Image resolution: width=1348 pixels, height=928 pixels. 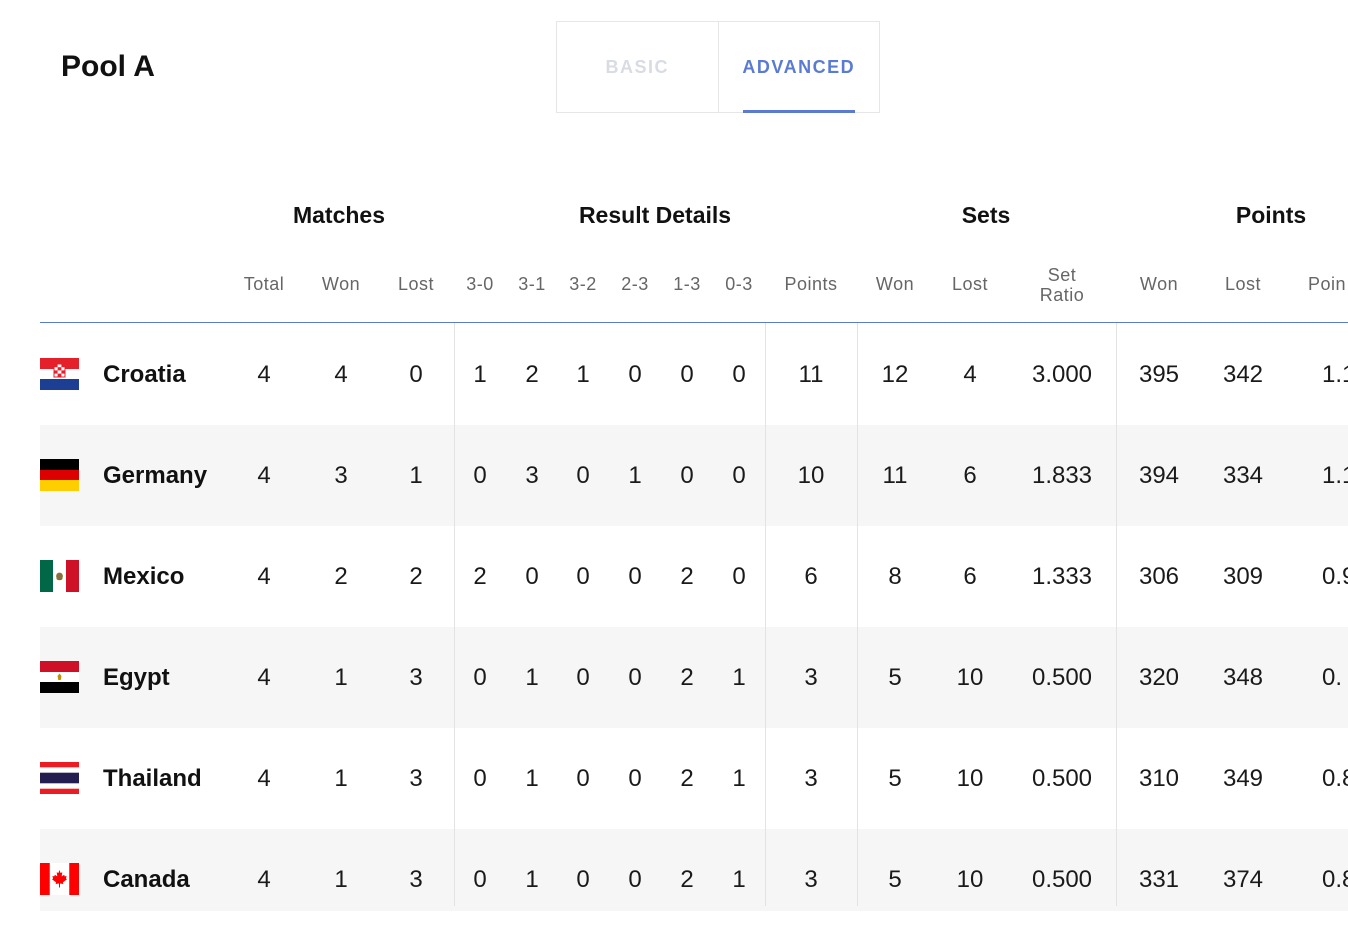 I want to click on cell-pts-lost: 342, so click(x=1243, y=374).